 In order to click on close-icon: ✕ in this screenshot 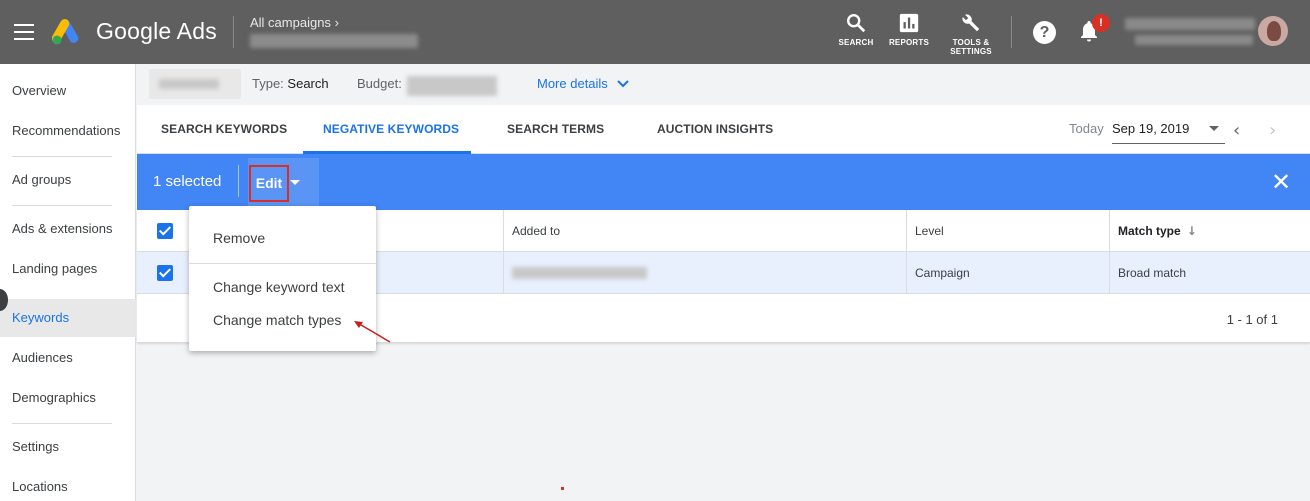, I will do `click(1281, 182)`.